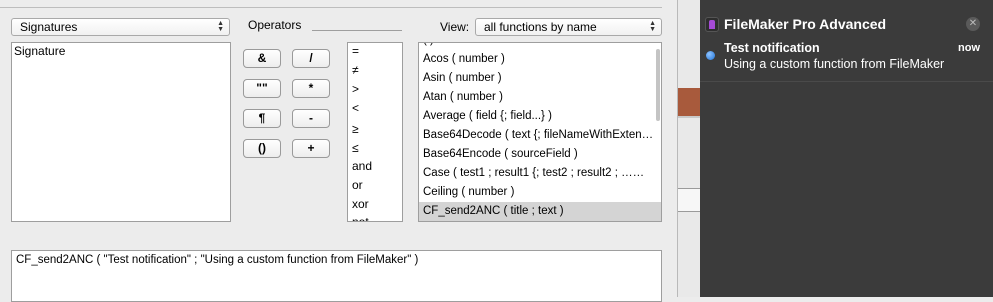 The height and width of the screenshot is (302, 993). What do you see at coordinates (375, 132) in the screenshot?
I see `operator-list: = ≠ > < ≥ ≤ and or xor not` at bounding box center [375, 132].